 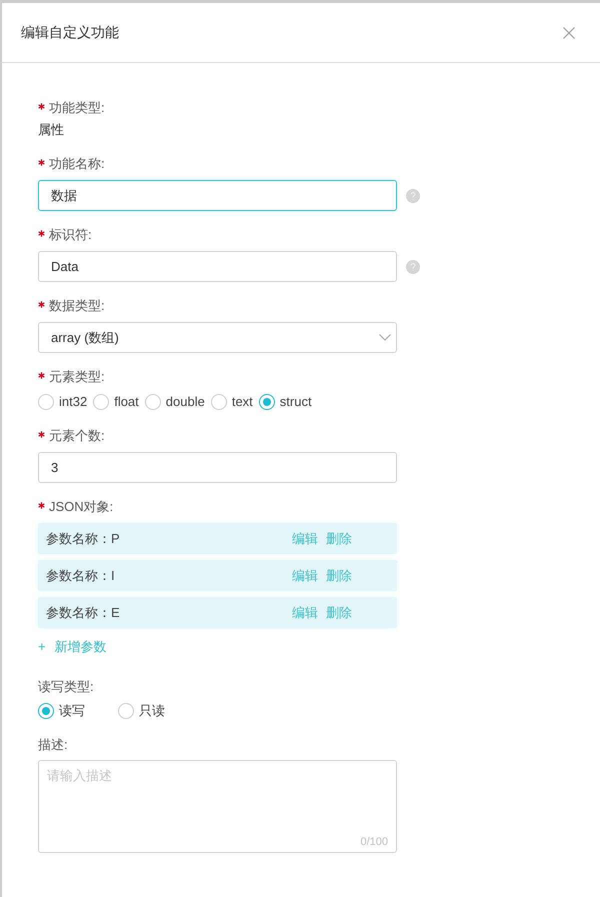 What do you see at coordinates (51, 130) in the screenshot?
I see `field-value: 属性` at bounding box center [51, 130].